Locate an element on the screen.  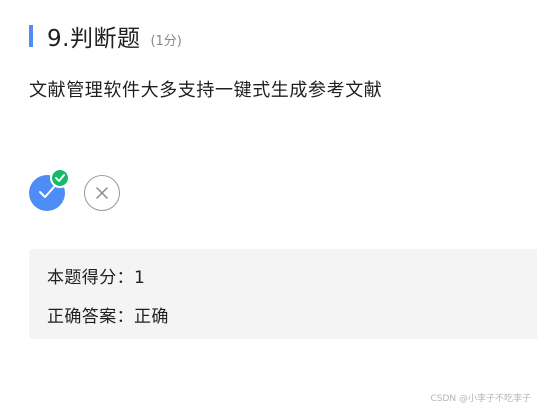
question-title: 9.判断题 is located at coordinates (94, 39).